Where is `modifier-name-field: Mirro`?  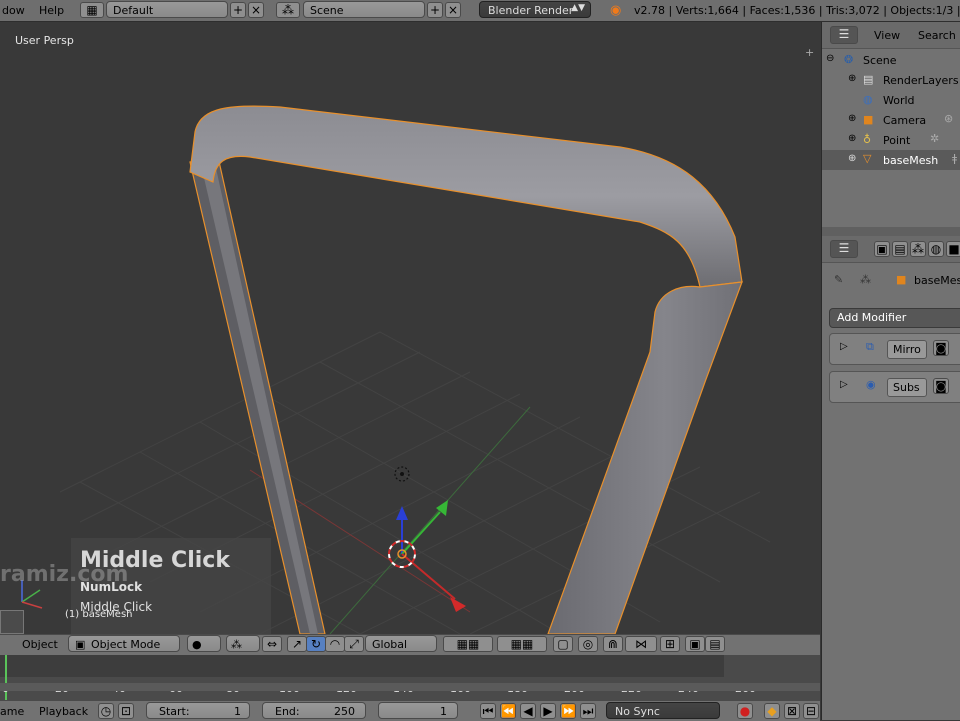 modifier-name-field: Mirro is located at coordinates (907, 349).